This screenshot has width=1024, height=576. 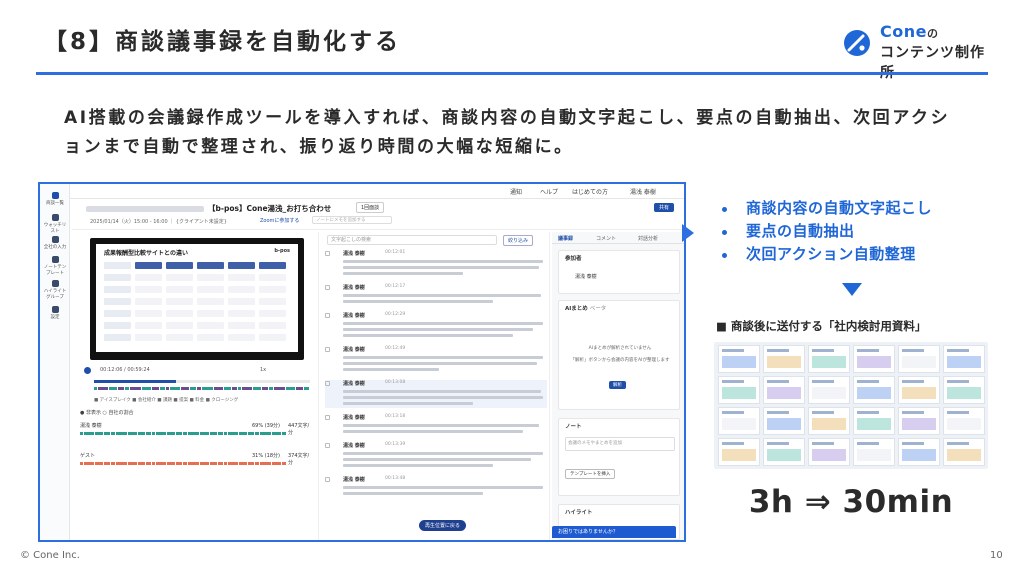 I want to click on nav-item-watchlist: ウォッチリスト, so click(x=55, y=224).